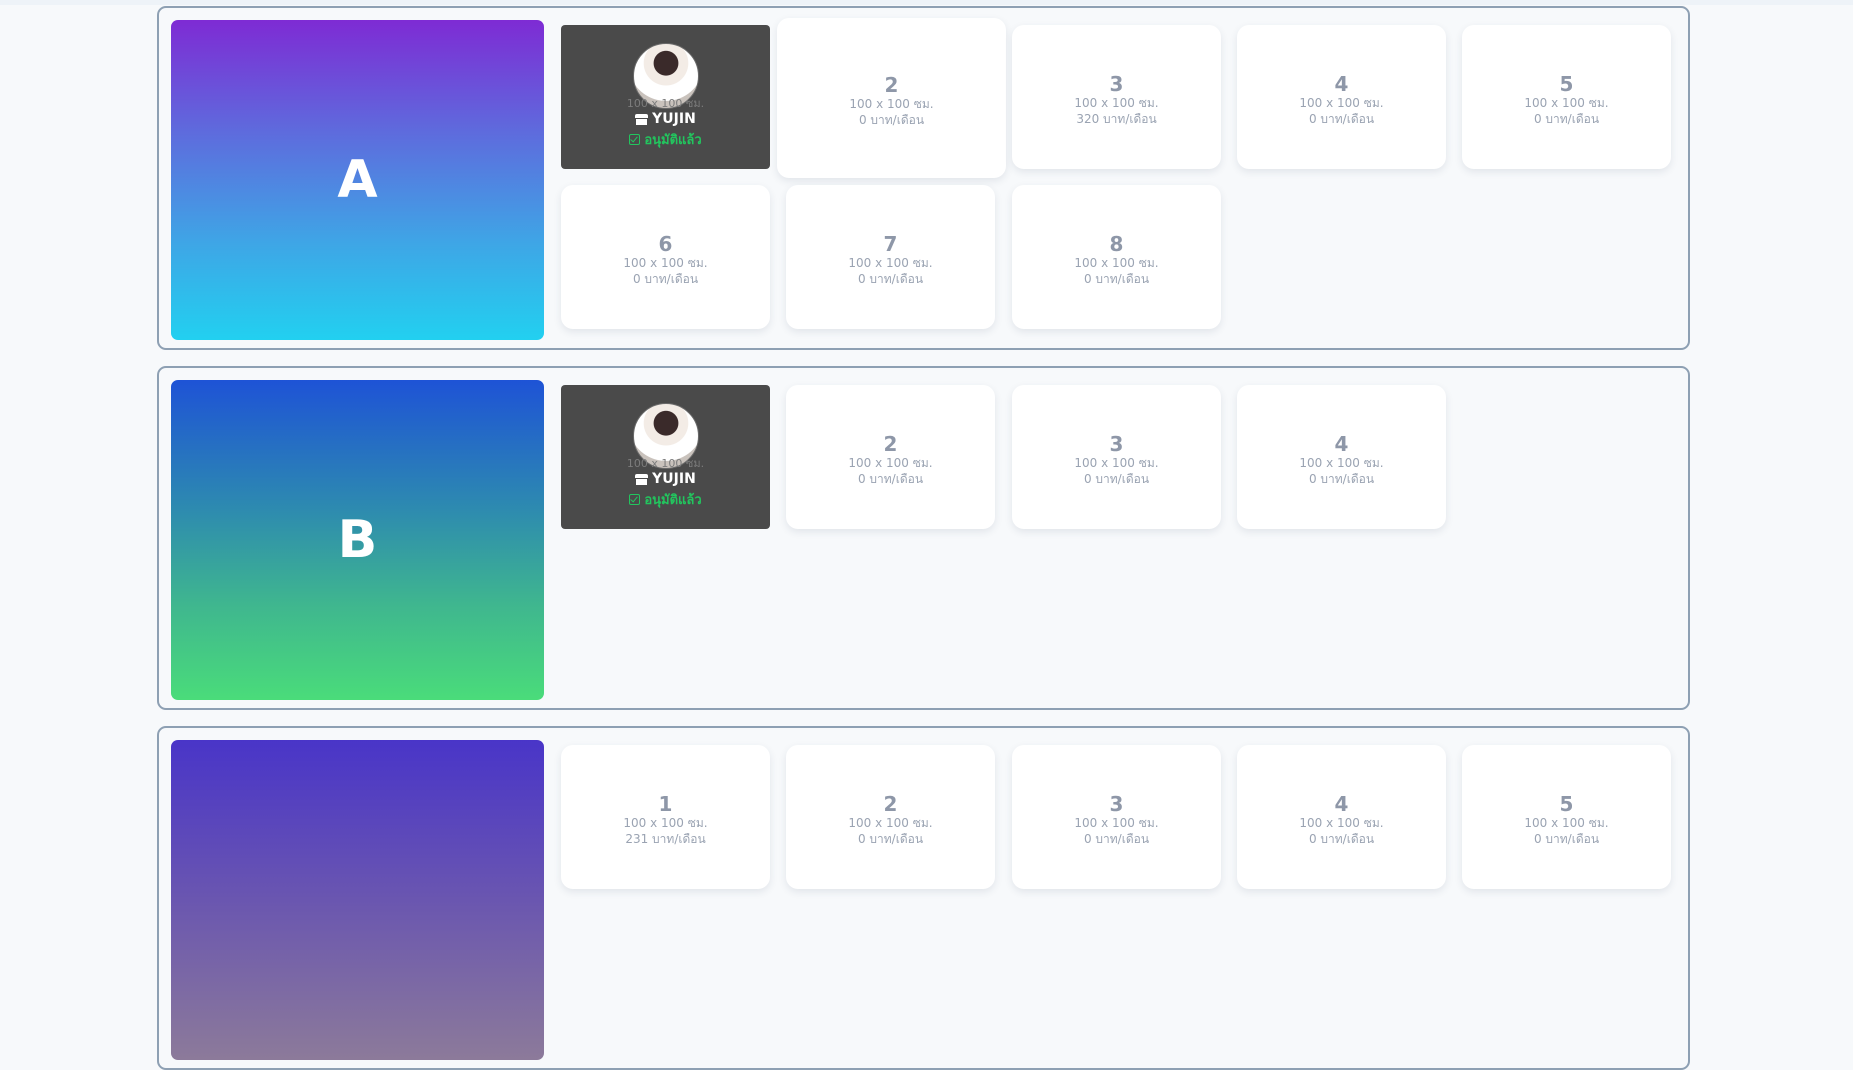 The width and height of the screenshot is (1853, 1070). I want to click on zone-a-slot-8: 8 100 x 100 ซม. 0 บาท/เดือน, so click(1116, 257).